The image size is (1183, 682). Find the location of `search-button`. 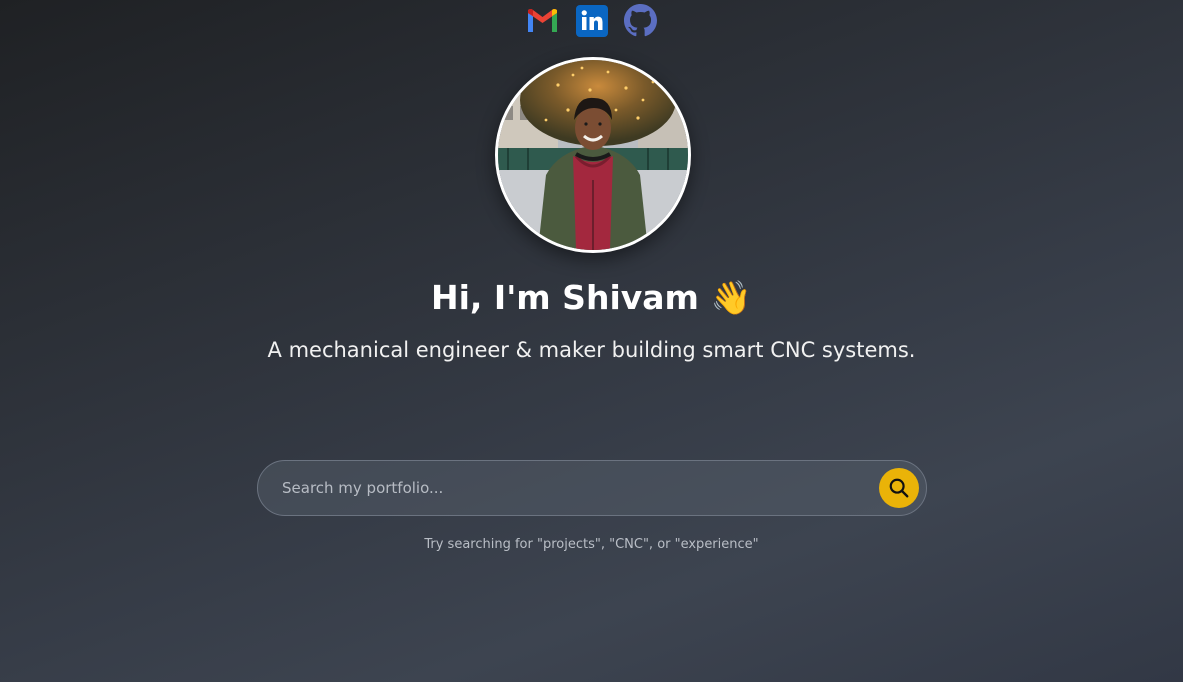

search-button is located at coordinates (899, 488).